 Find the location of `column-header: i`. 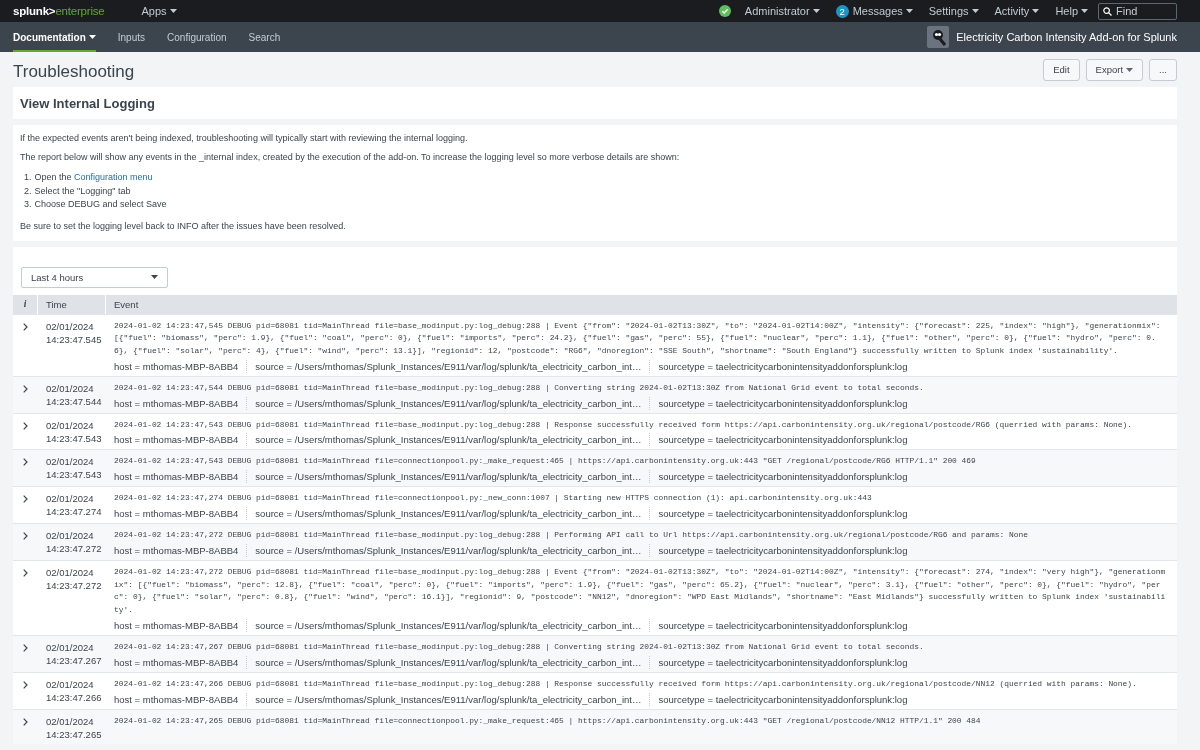

column-header: i is located at coordinates (25, 304).